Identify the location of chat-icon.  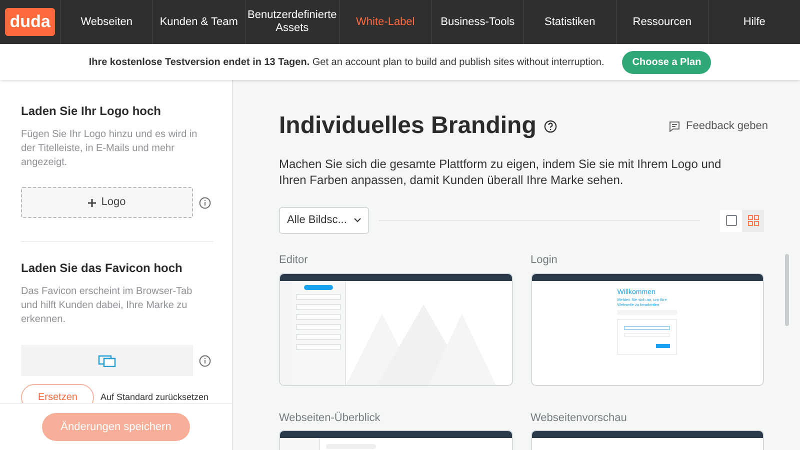
(674, 126).